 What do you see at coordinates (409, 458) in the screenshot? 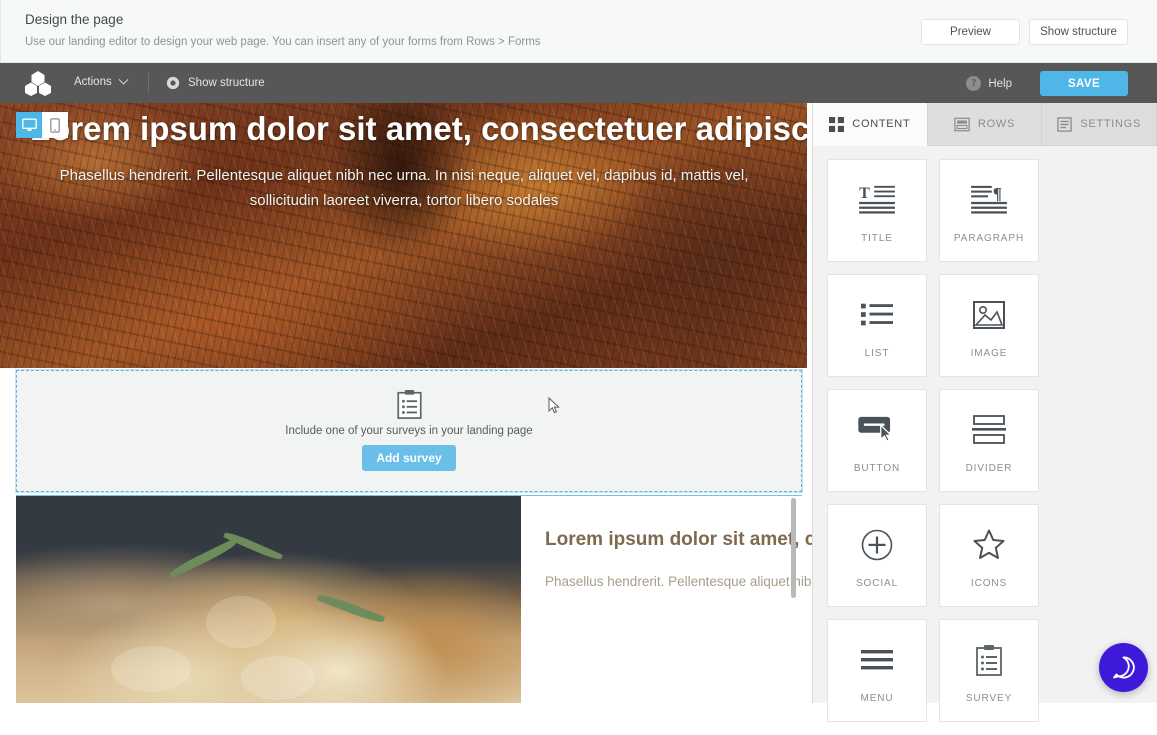
I see `add-survey-button: Add survey` at bounding box center [409, 458].